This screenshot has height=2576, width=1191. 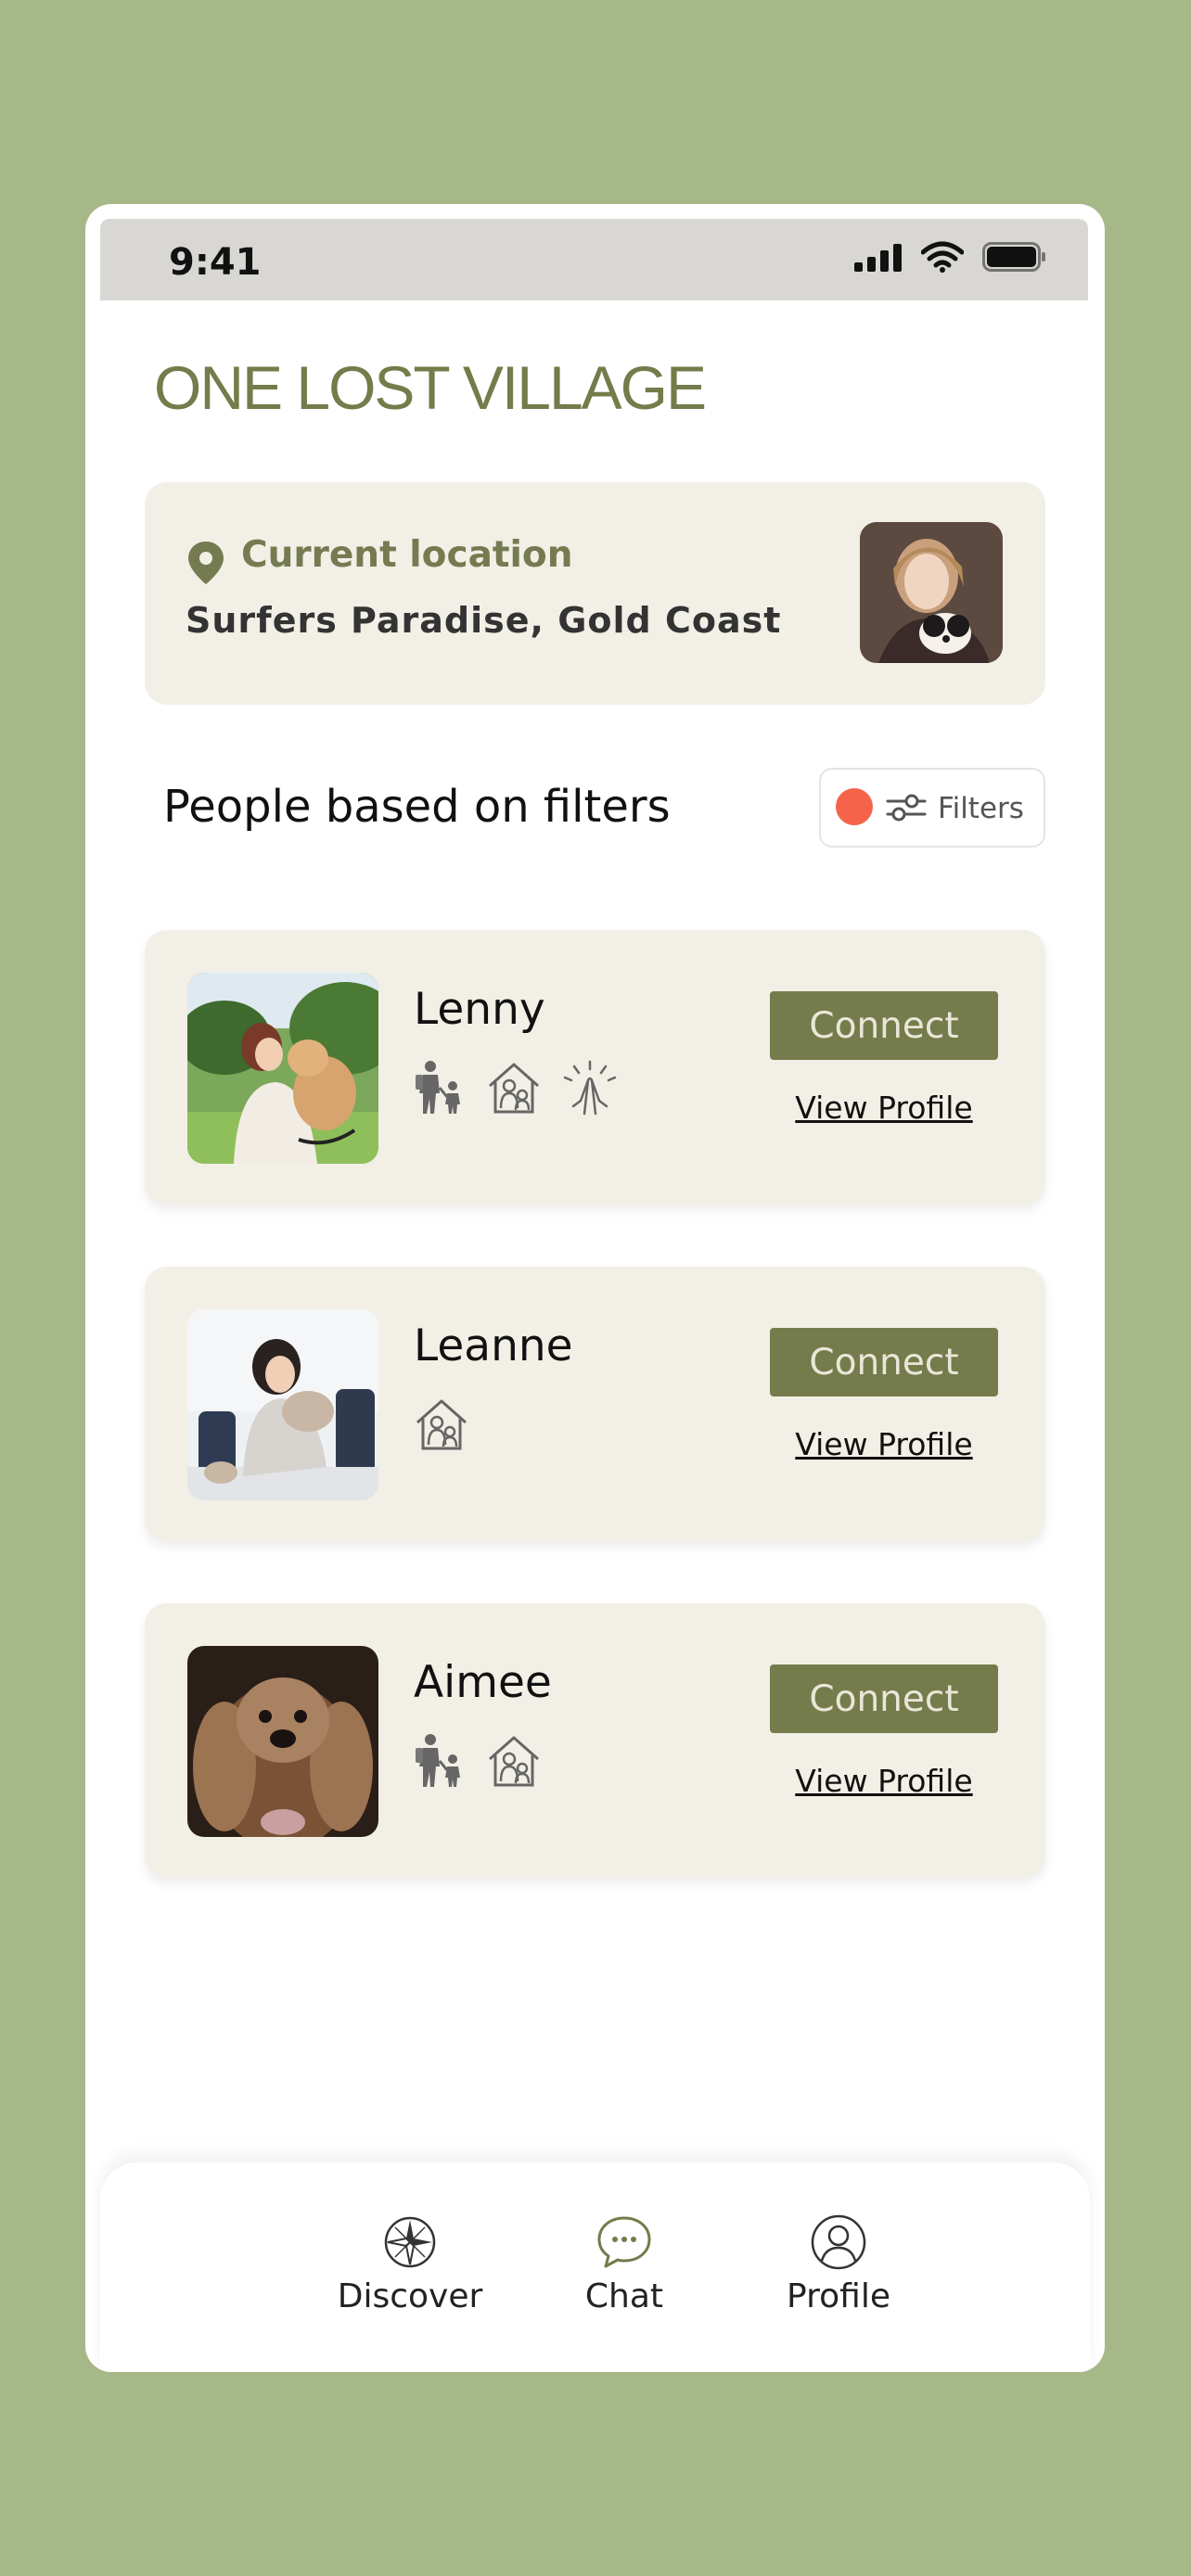 I want to click on nav-item-profile: Profile, so click(x=838, y=2264).